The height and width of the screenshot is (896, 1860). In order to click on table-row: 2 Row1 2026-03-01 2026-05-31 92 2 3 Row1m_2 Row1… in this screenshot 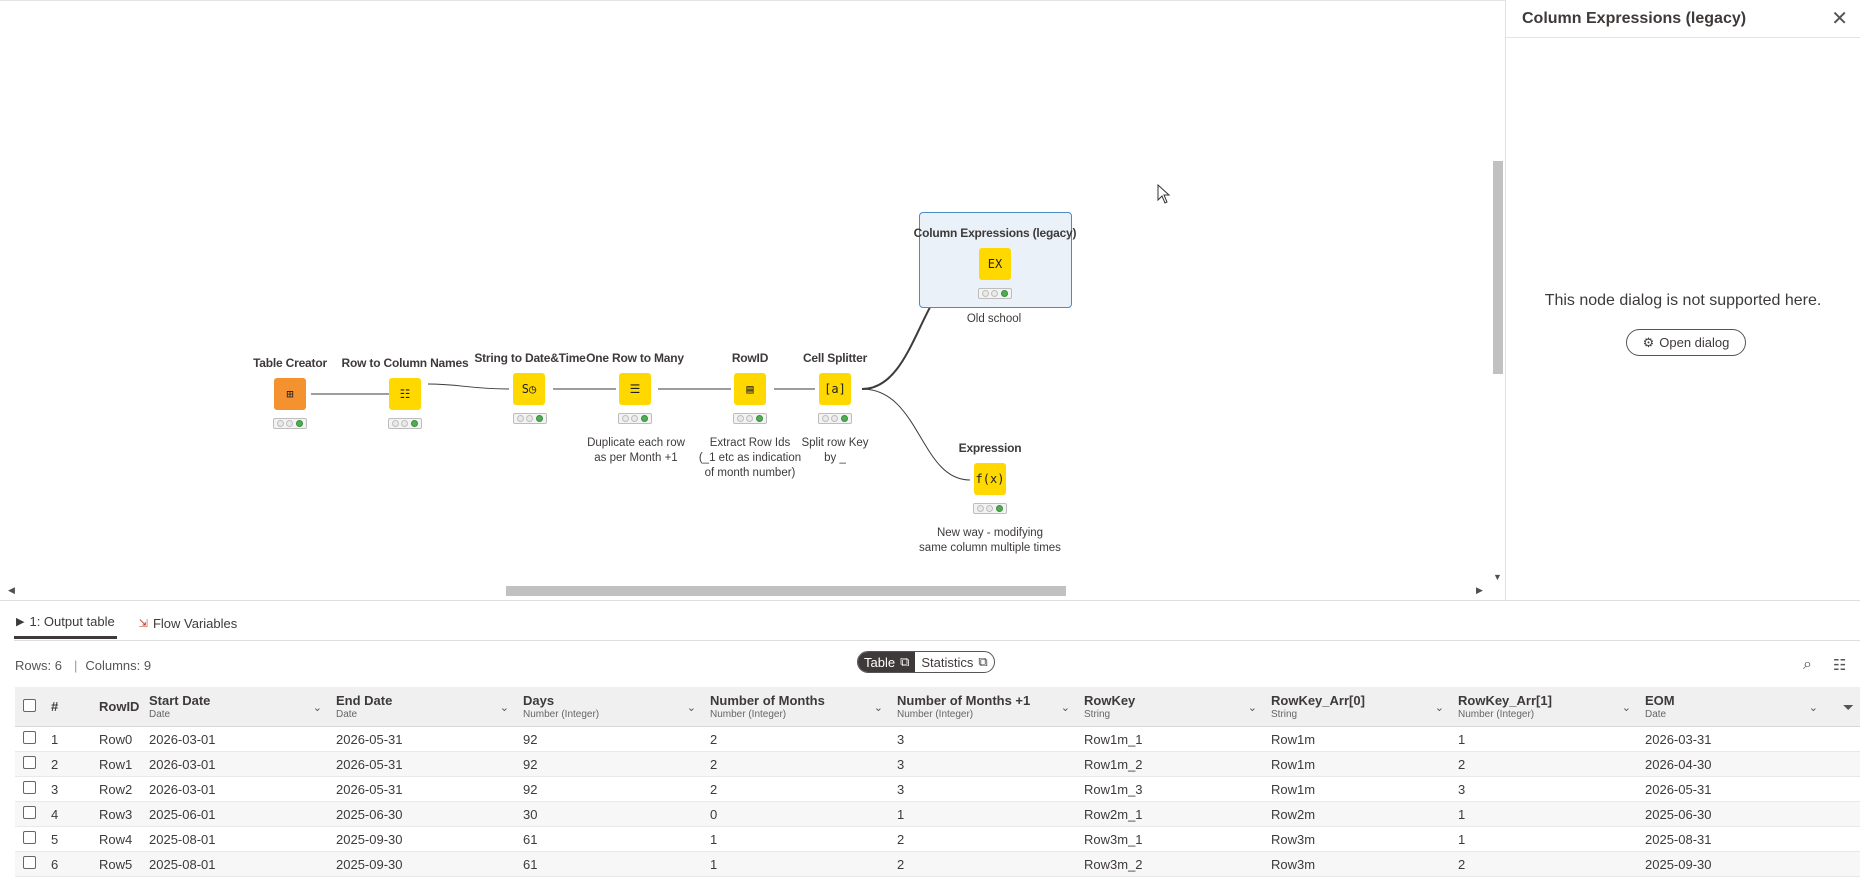, I will do `click(937, 764)`.